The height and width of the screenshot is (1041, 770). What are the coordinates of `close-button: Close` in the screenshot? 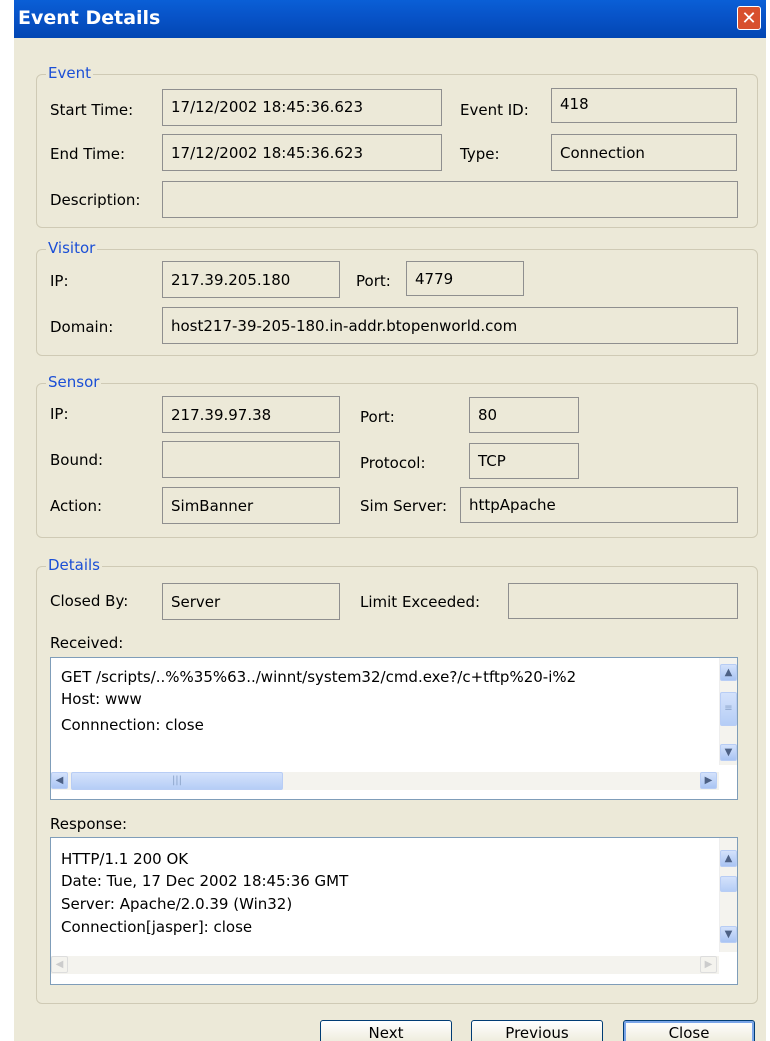 It's located at (689, 1030).